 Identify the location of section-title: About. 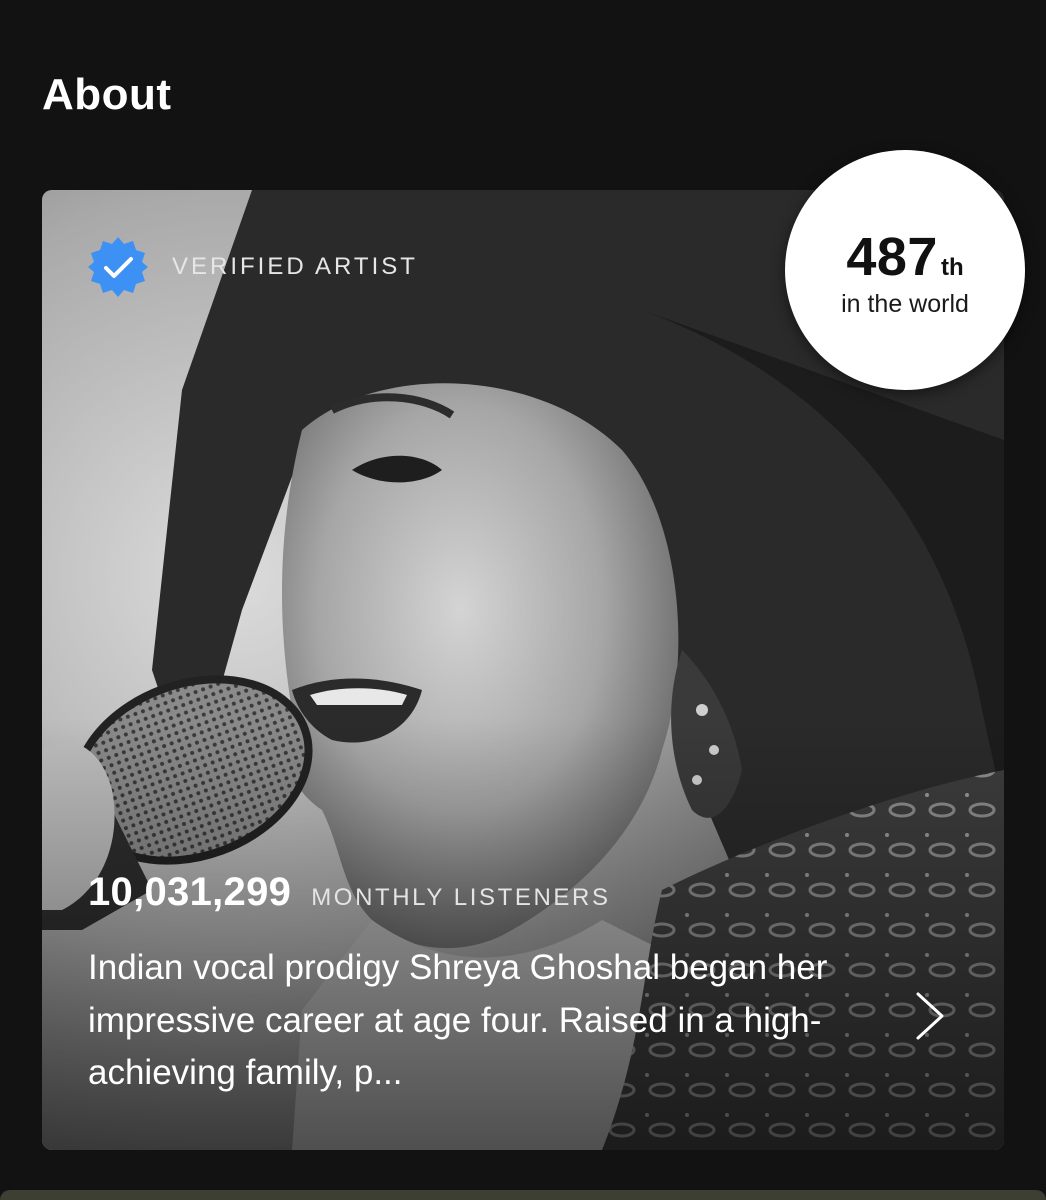
(107, 94).